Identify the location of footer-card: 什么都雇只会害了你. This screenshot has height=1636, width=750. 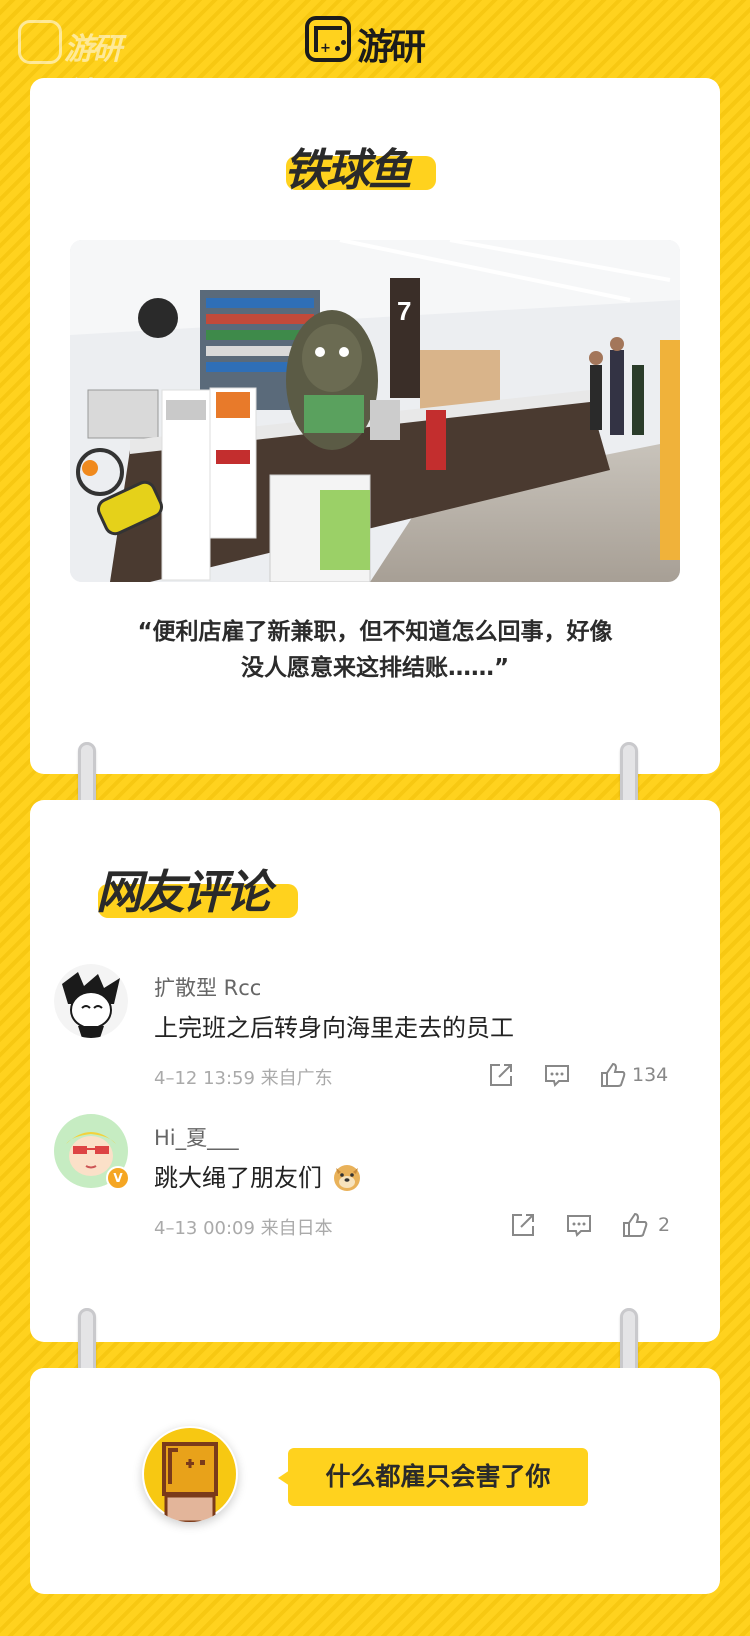
(375, 1481).